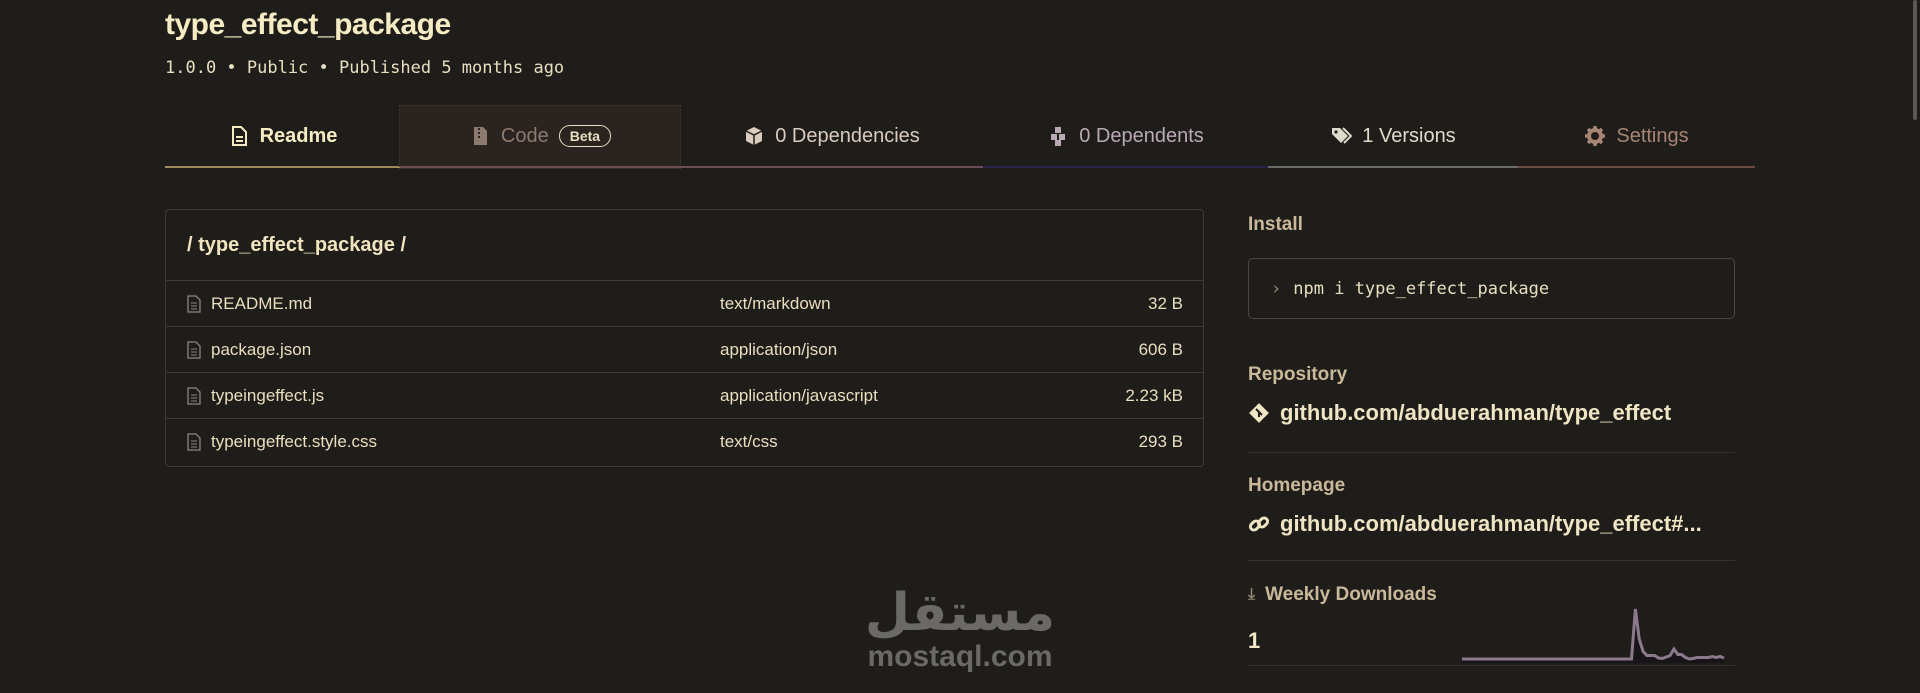 The height and width of the screenshot is (693, 1920). I want to click on tab-dependents: 0 Dependents, so click(1125, 137).